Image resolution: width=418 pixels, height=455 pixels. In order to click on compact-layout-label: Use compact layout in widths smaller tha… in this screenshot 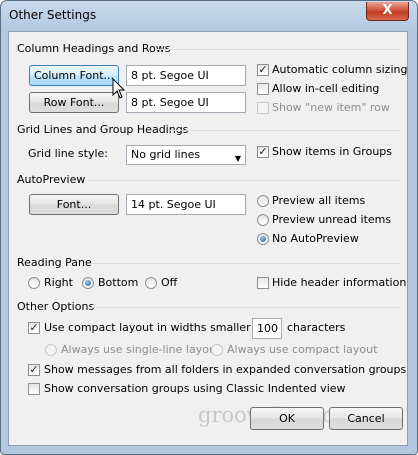, I will do `click(162, 327)`.